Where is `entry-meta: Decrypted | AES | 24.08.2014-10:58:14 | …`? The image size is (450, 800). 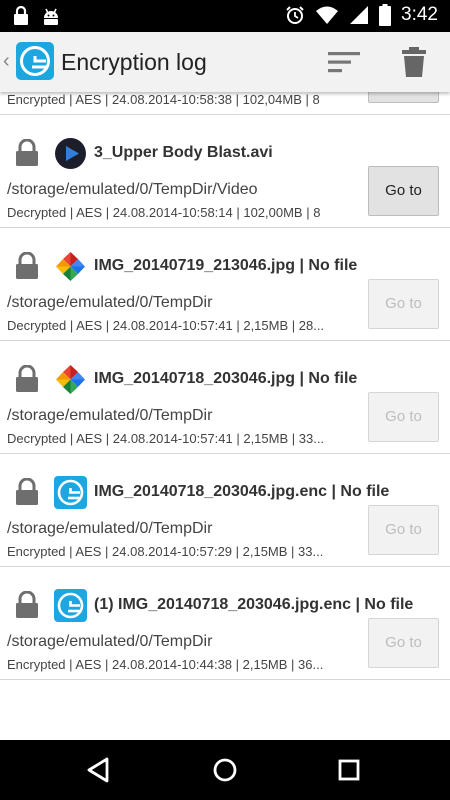
entry-meta: Decrypted | AES | 24.08.2014-10:58:14 | … is located at coordinates (164, 212).